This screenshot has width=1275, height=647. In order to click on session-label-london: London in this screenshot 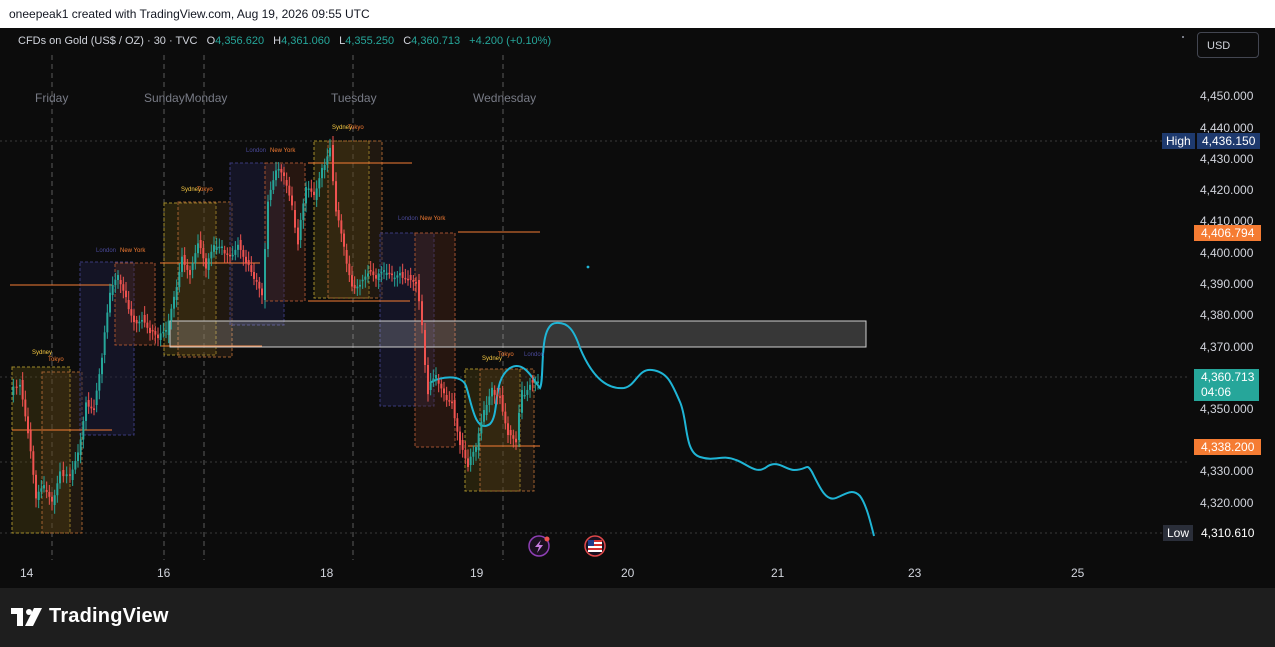, I will do `click(256, 151)`.